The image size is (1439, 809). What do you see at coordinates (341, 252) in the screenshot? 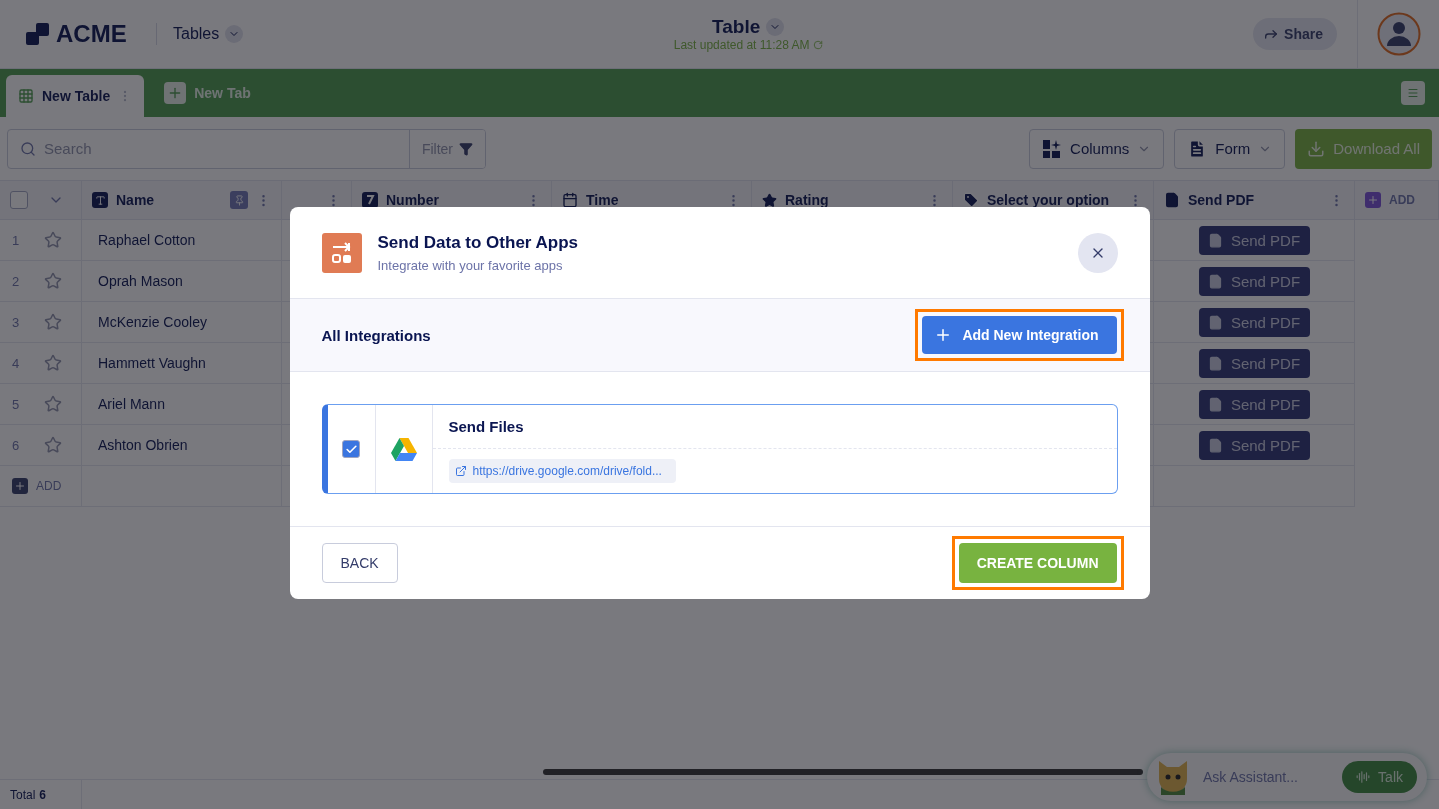
I see `integration-icon` at bounding box center [341, 252].